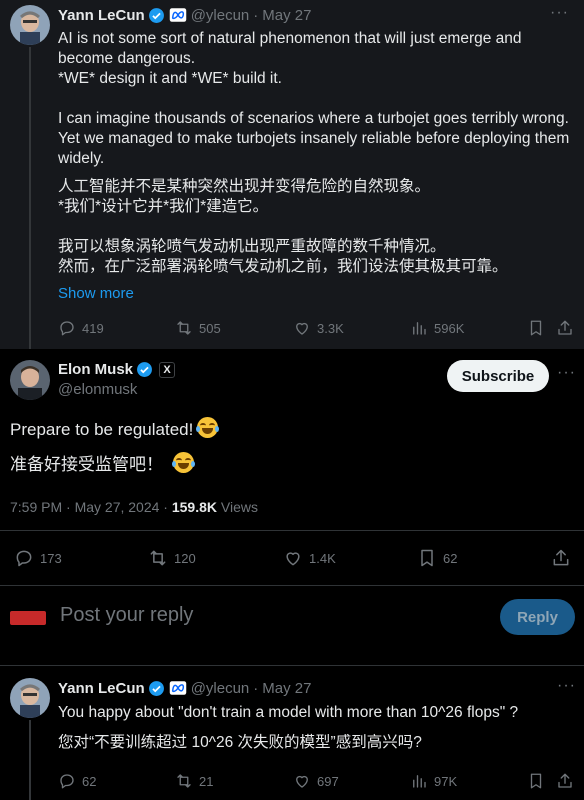 The height and width of the screenshot is (800, 584). I want to click on reply-button: 419, so click(81, 328).